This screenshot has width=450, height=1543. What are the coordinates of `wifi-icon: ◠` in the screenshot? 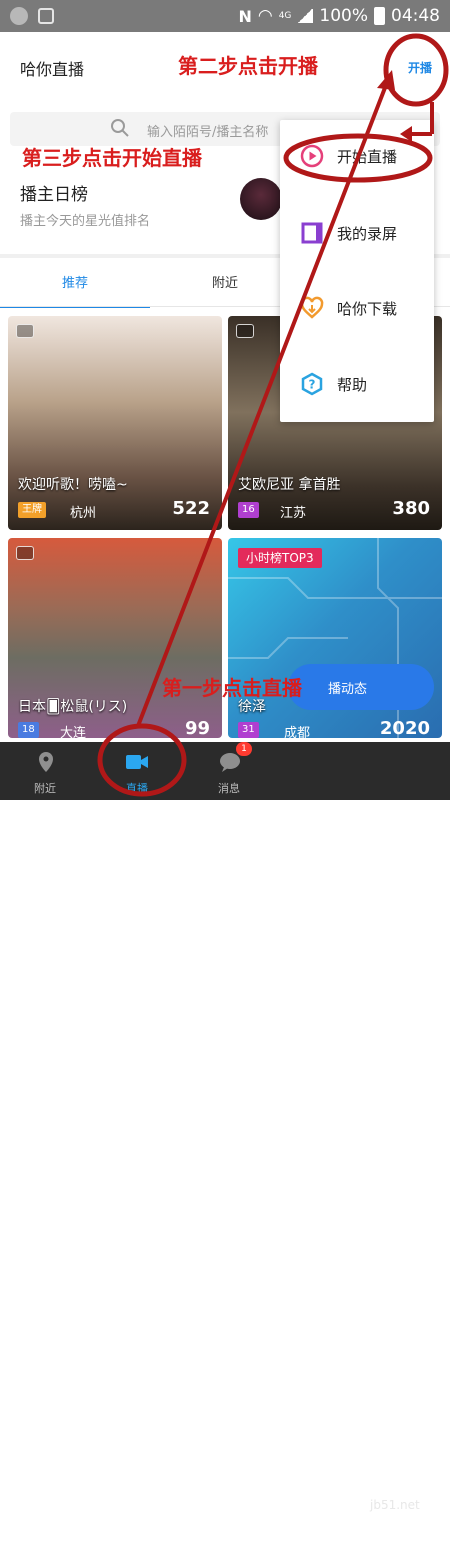 It's located at (265, 16).